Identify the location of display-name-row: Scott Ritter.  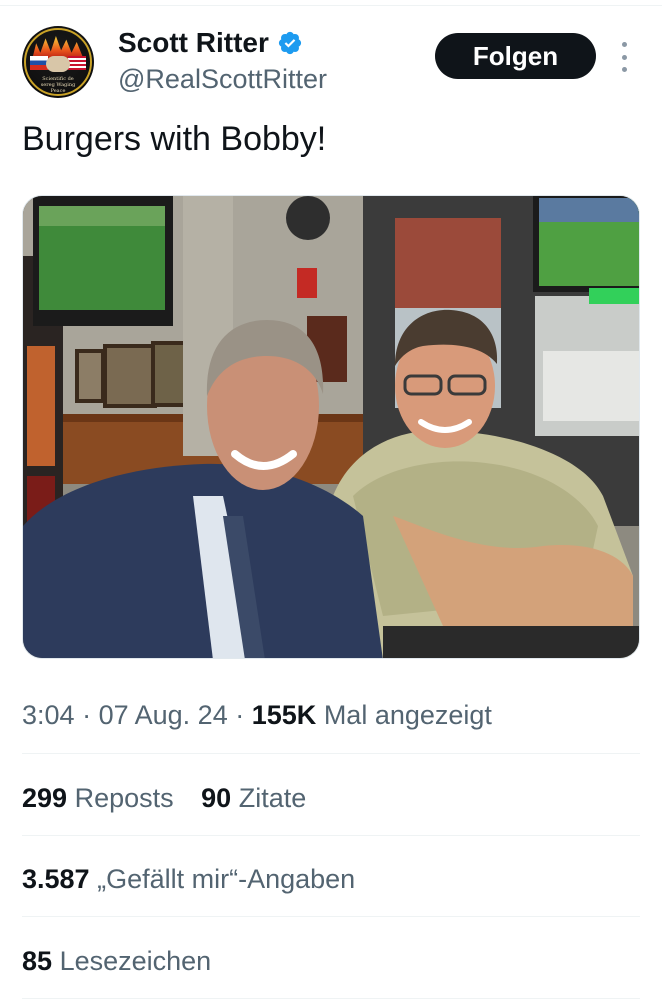
(210, 43).